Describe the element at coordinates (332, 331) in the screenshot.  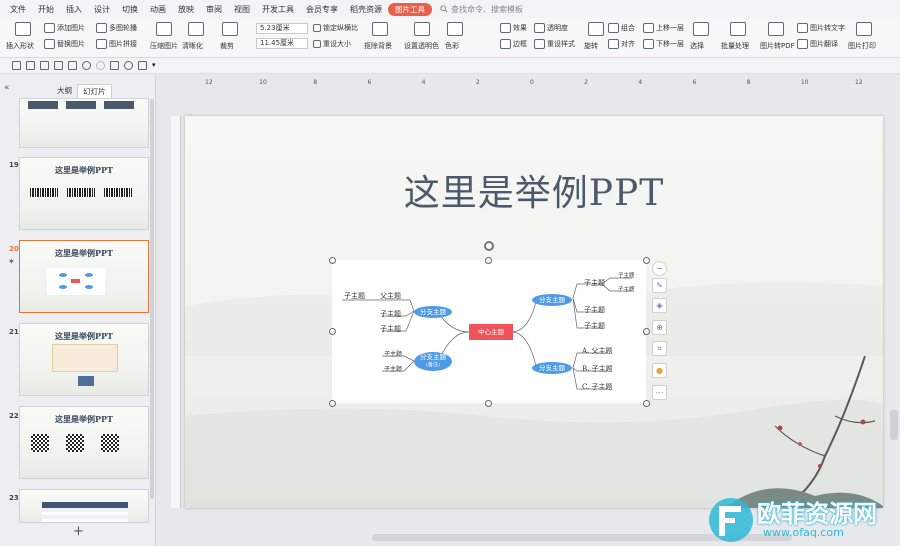
I see `resize-handle-w` at that location.